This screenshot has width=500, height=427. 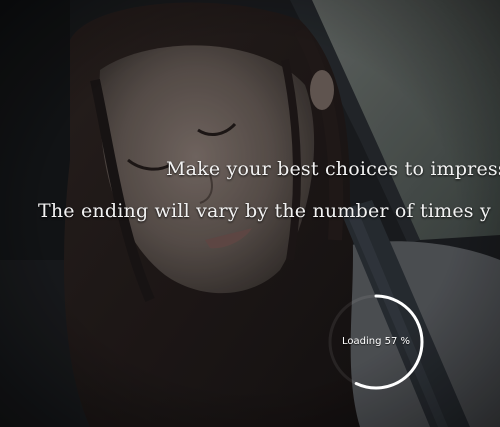 What do you see at coordinates (333, 169) in the screenshot?
I see `dialogue-line-1: Make your best choices to impress` at bounding box center [333, 169].